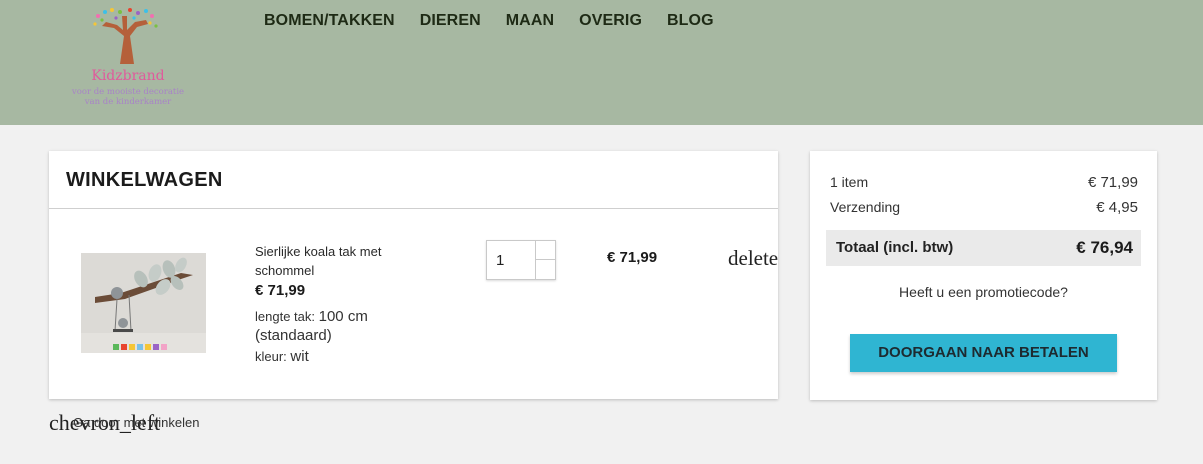 This screenshot has height=464, width=1203. Describe the element at coordinates (865, 207) in the screenshot. I see `summary-shipping-label: Verzending` at that location.